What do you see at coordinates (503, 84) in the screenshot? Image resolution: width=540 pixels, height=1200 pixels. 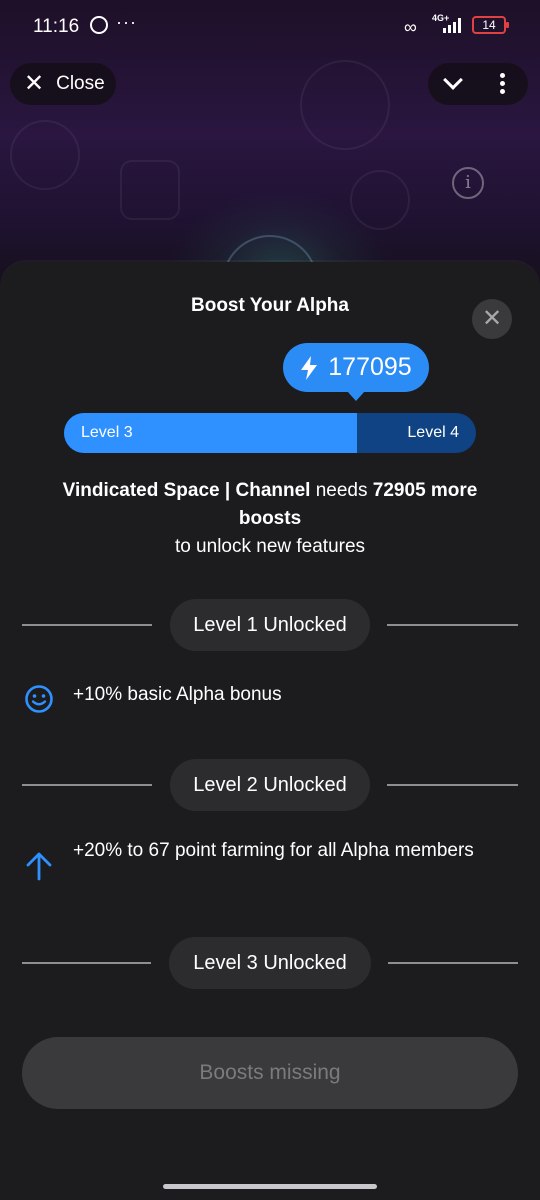 I see `more-vertical-icon` at bounding box center [503, 84].